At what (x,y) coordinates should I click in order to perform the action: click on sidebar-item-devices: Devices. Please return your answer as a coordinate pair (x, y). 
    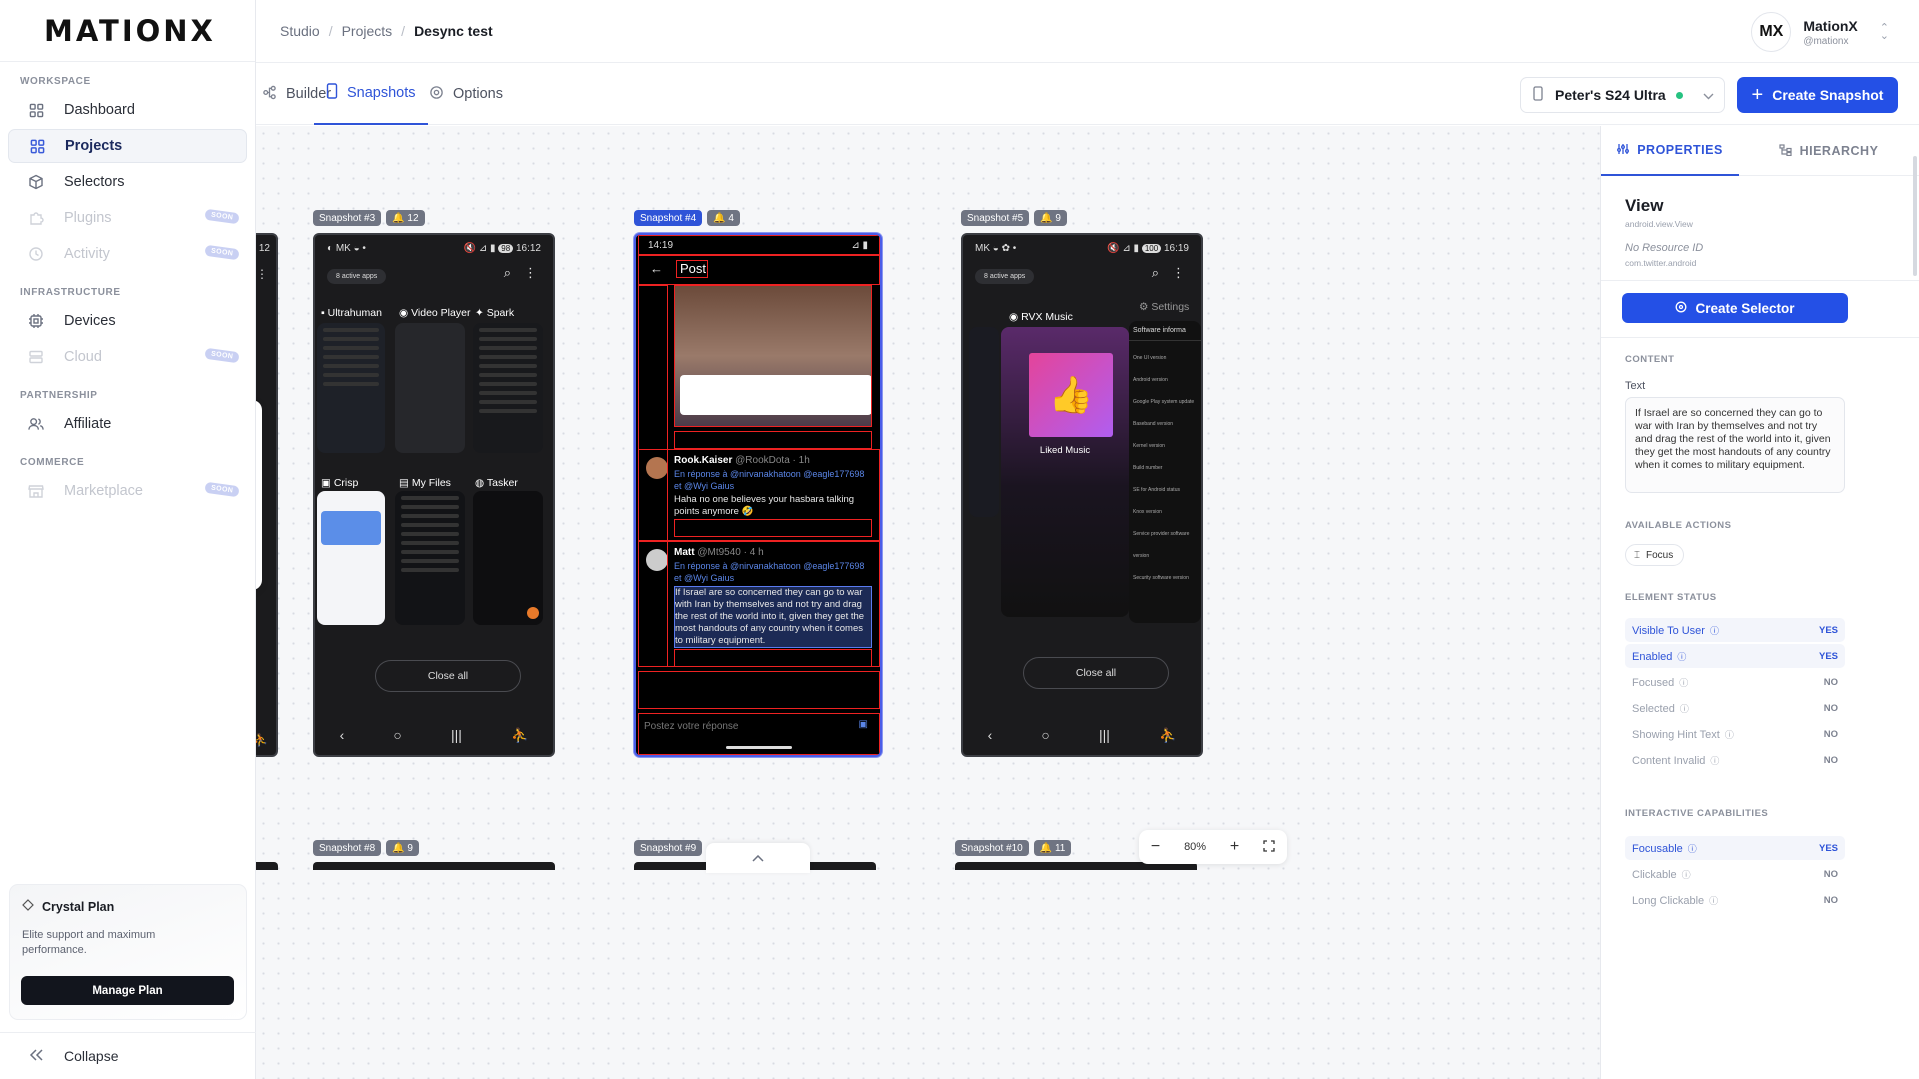
    Looking at the image, I should click on (127, 321).